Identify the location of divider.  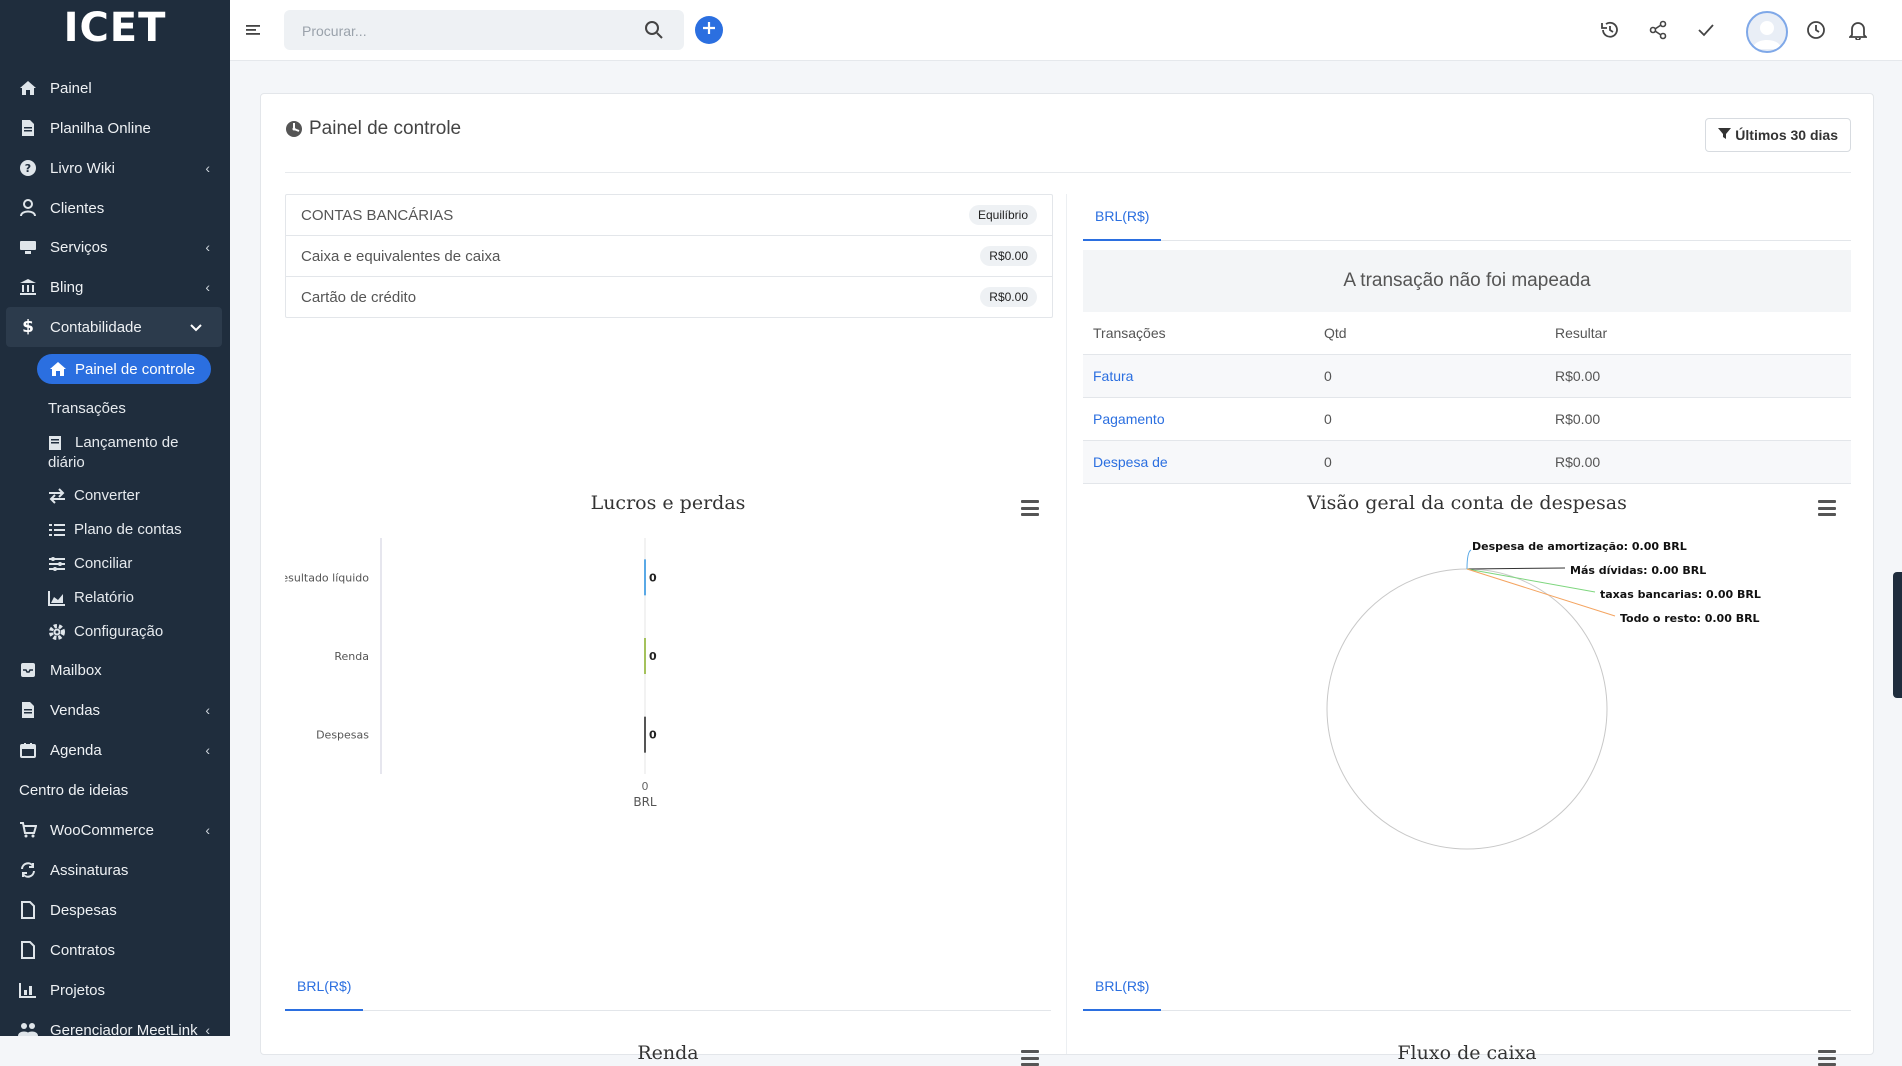
(1068, 172).